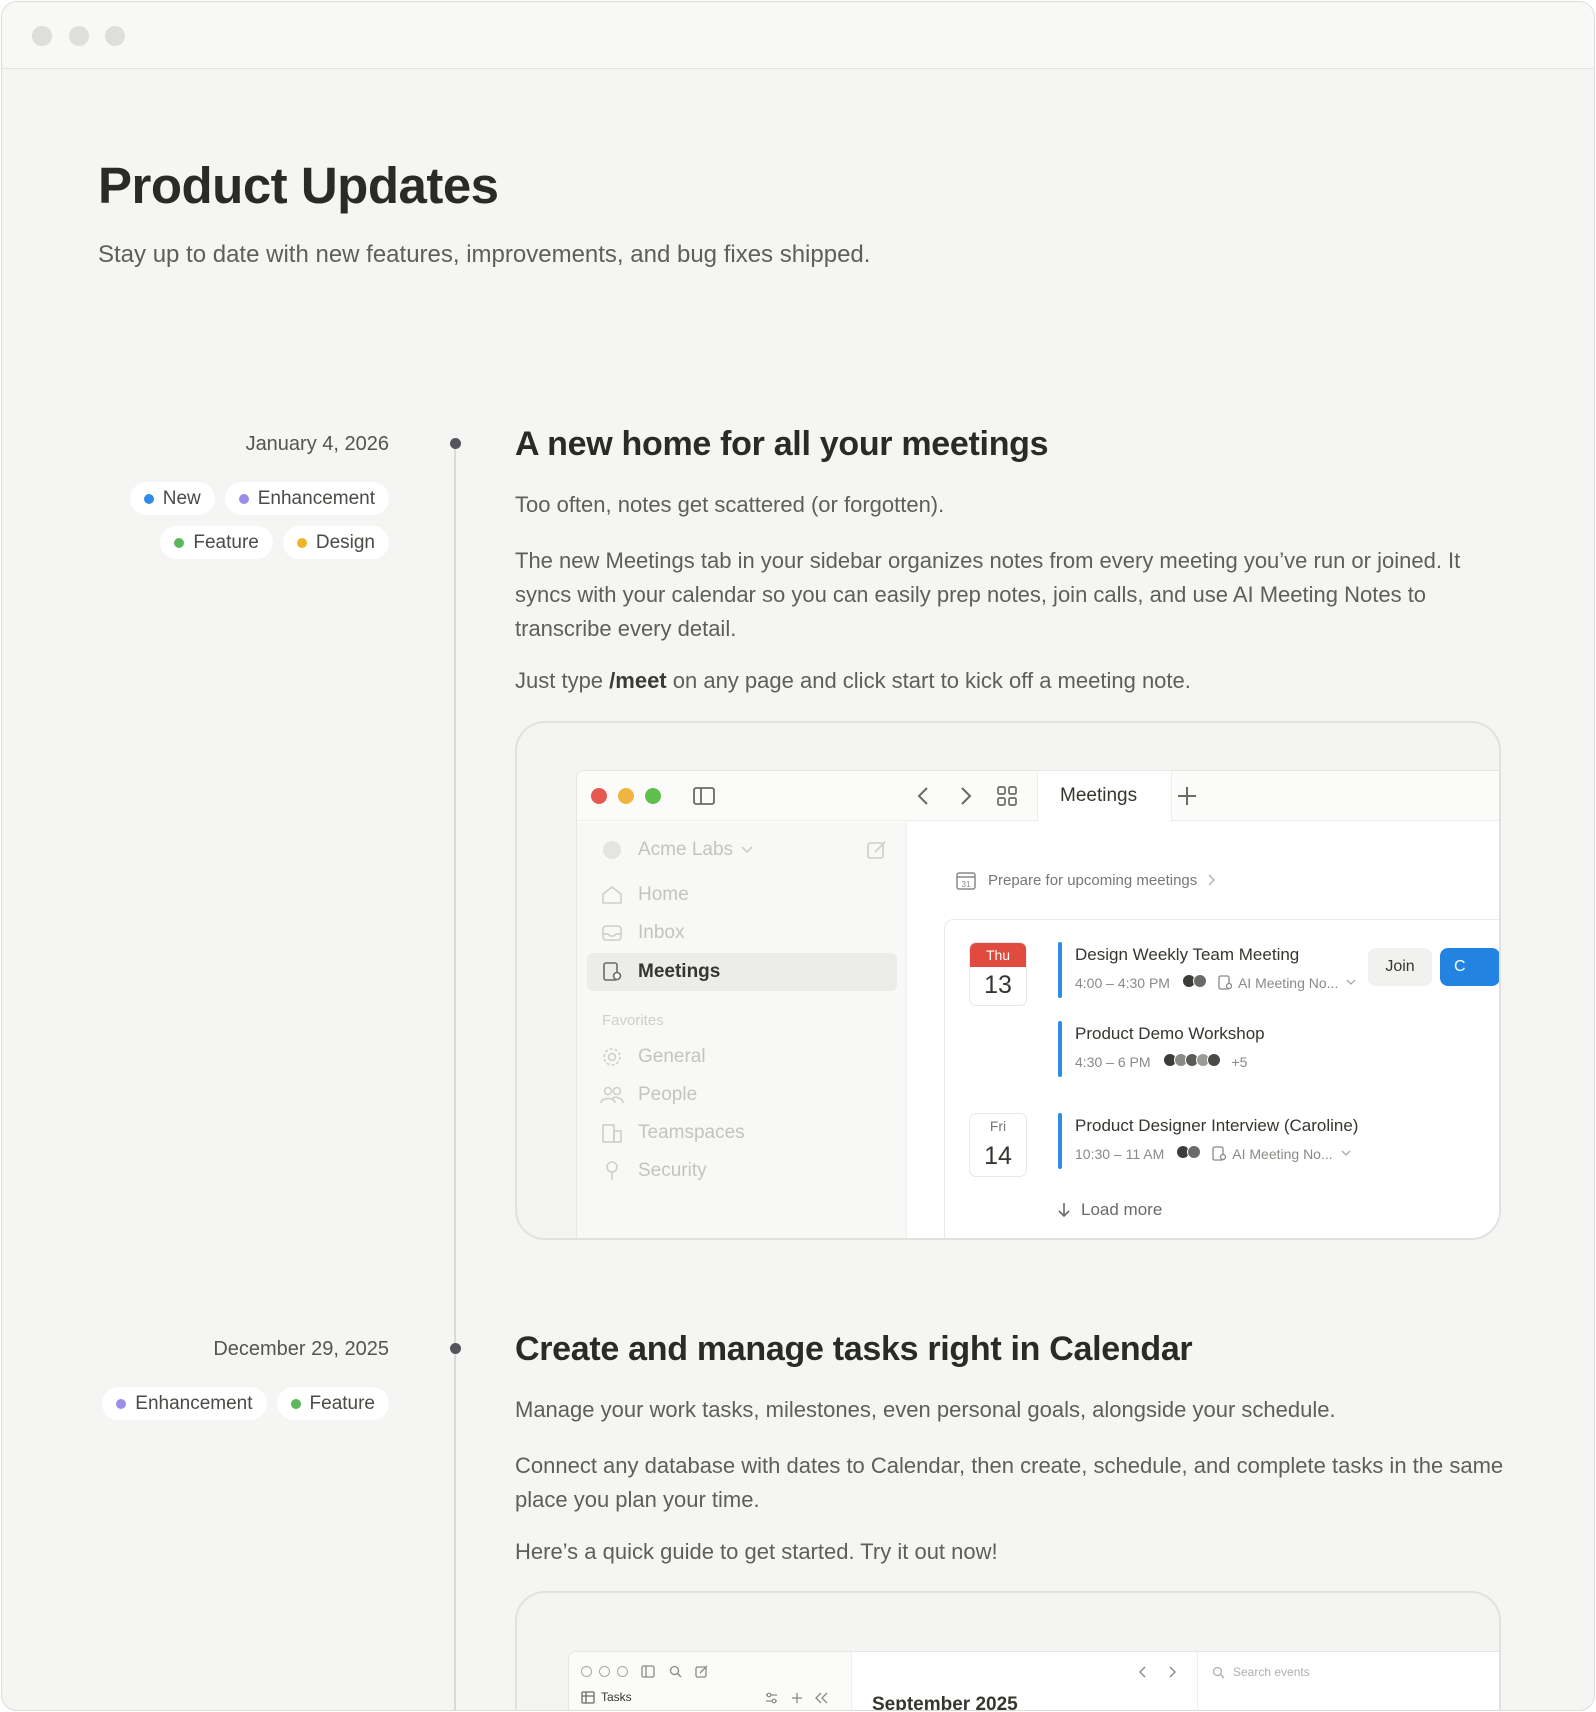 Image resolution: width=1596 pixels, height=1712 pixels. I want to click on attendee-avatars, so click(1191, 1061).